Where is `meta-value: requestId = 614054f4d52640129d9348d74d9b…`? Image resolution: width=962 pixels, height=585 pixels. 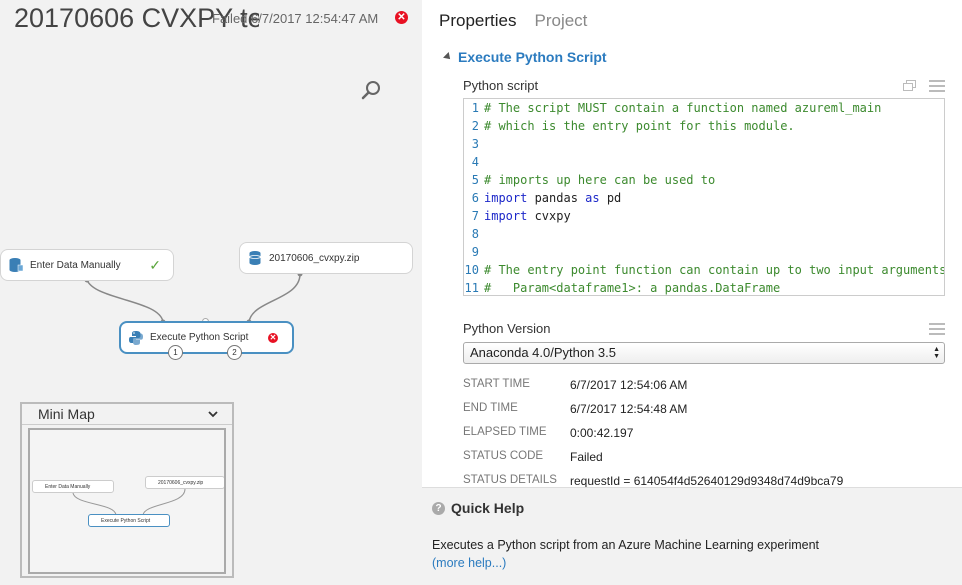
meta-value: requestId = 614054f4d52640129d9348d74d9b… is located at coordinates (706, 481).